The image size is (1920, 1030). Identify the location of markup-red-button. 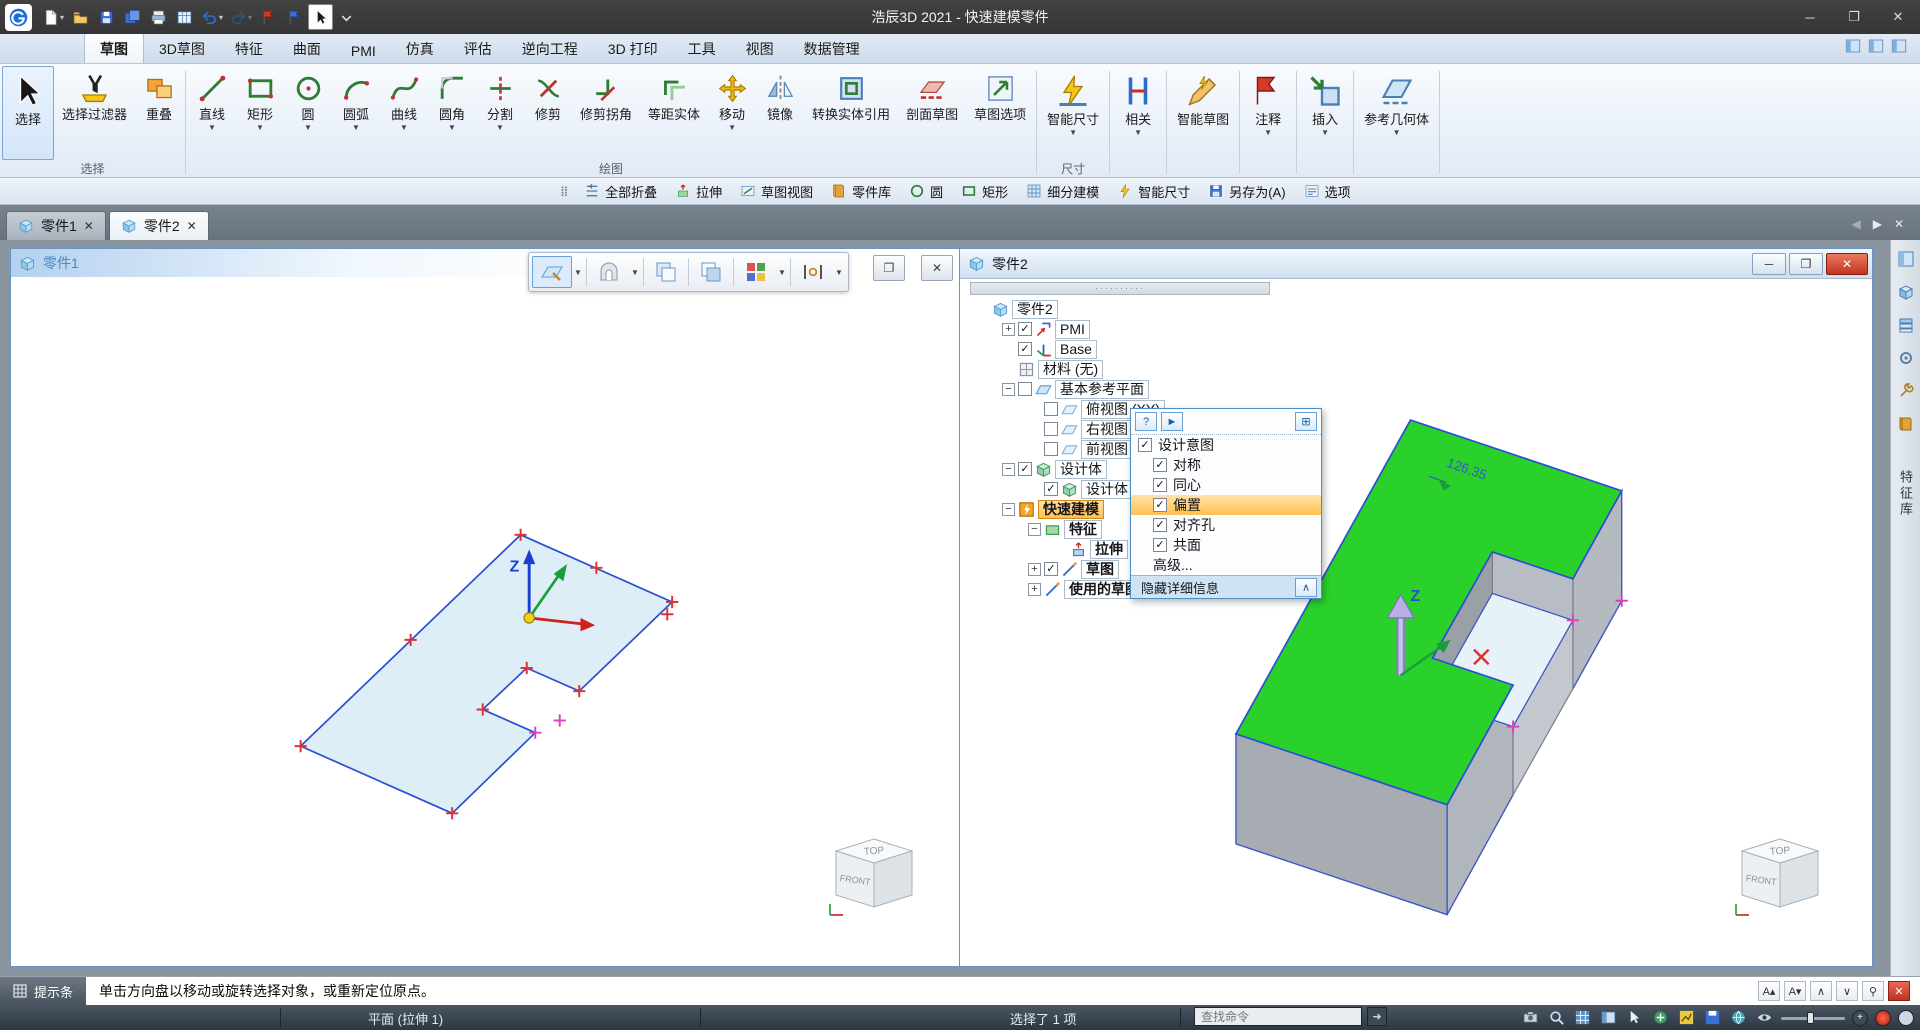
(268, 17).